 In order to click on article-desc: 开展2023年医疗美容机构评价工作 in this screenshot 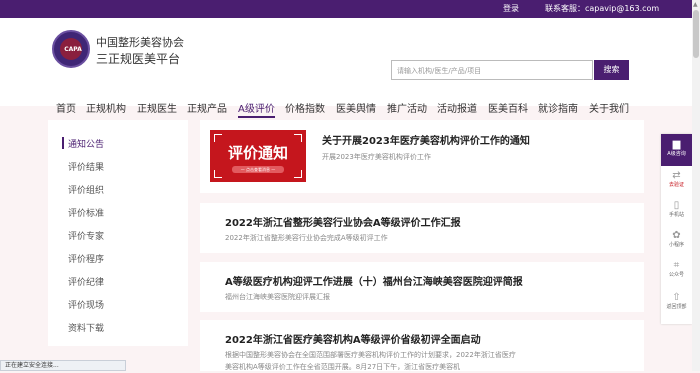, I will do `click(376, 157)`.